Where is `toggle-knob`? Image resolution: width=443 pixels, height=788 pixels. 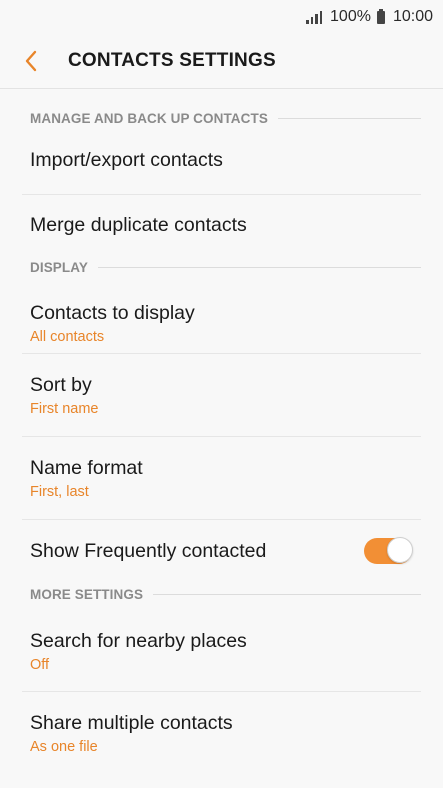 toggle-knob is located at coordinates (400, 550).